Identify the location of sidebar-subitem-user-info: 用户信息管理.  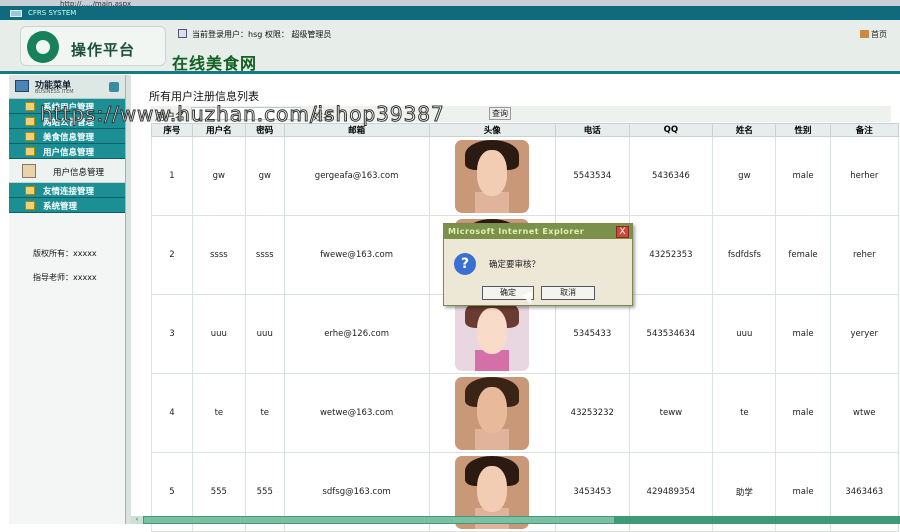
(67, 171).